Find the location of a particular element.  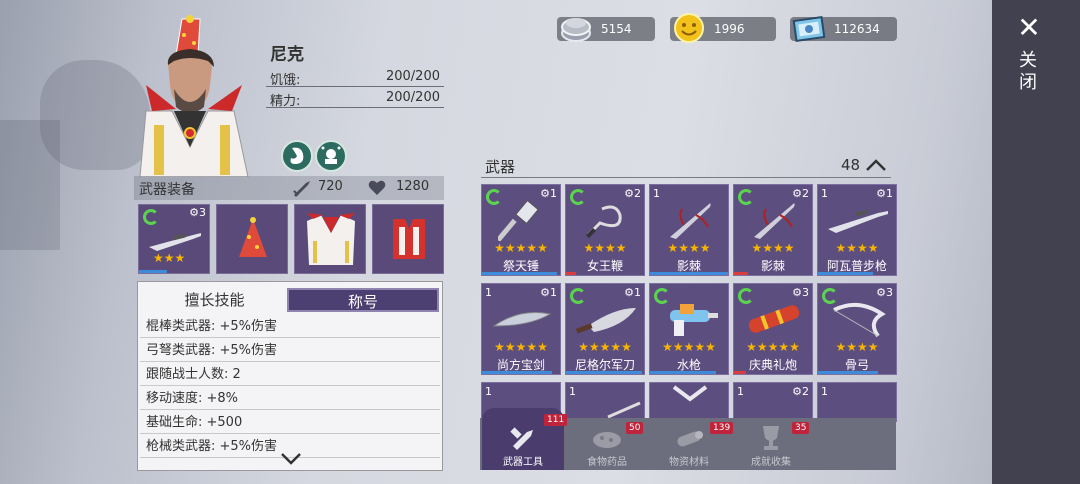

currency-gold: 1996 is located at coordinates (723, 28).